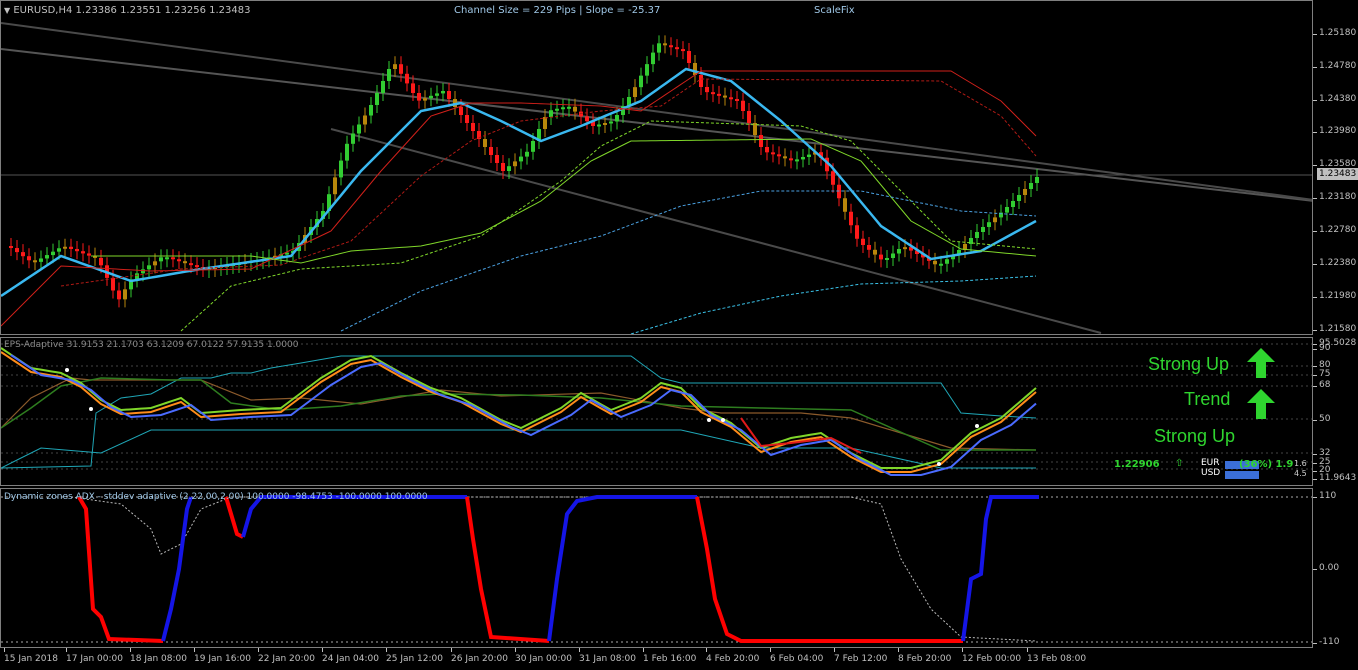 This screenshot has height=670, width=1358. Describe the element at coordinates (797, 656) in the screenshot. I see `time-axis-label: 6 Feb 04:00` at that location.